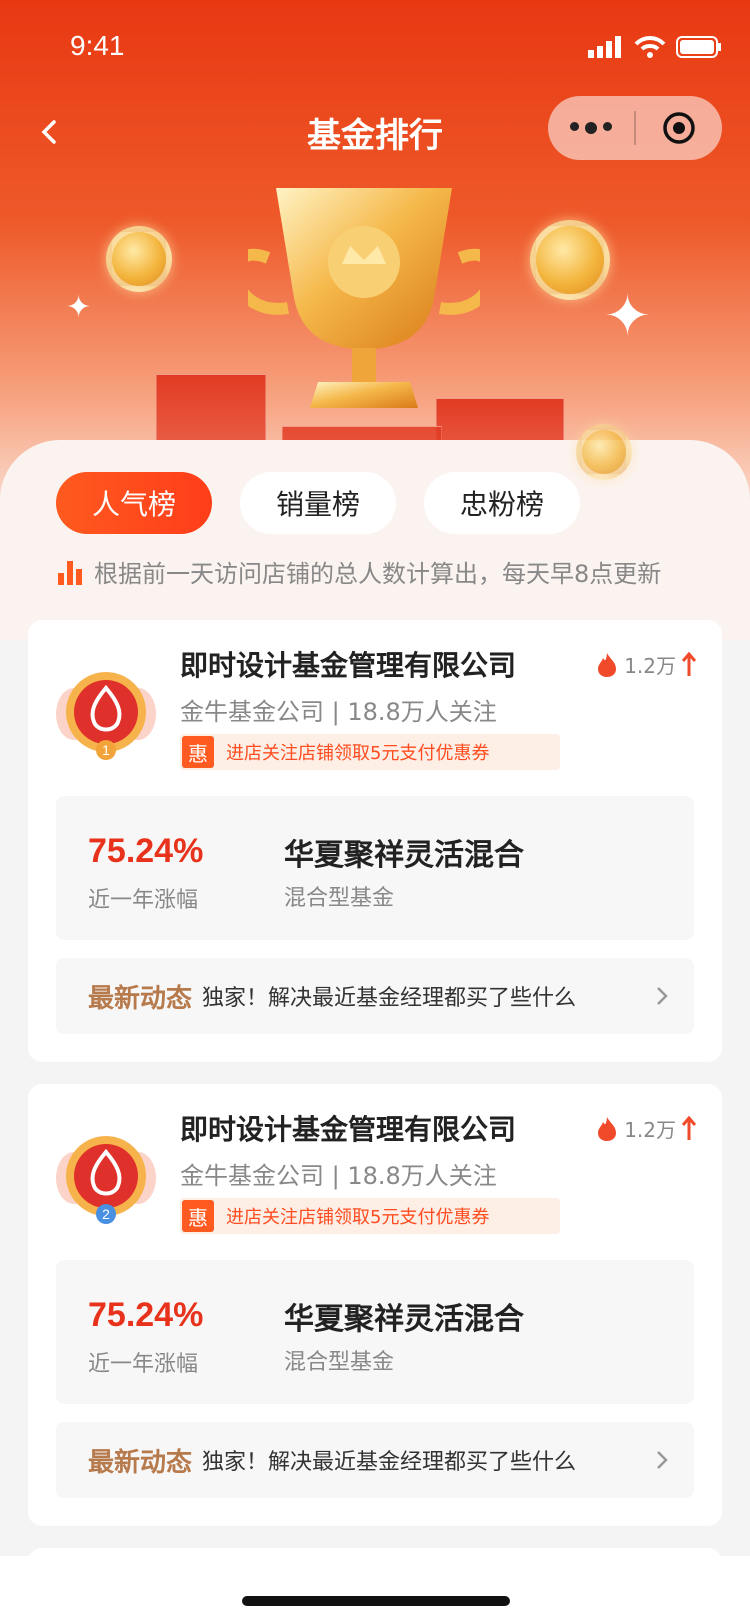 Image resolution: width=750 pixels, height=1624 pixels. I want to click on coin-bottom, so click(604, 452).